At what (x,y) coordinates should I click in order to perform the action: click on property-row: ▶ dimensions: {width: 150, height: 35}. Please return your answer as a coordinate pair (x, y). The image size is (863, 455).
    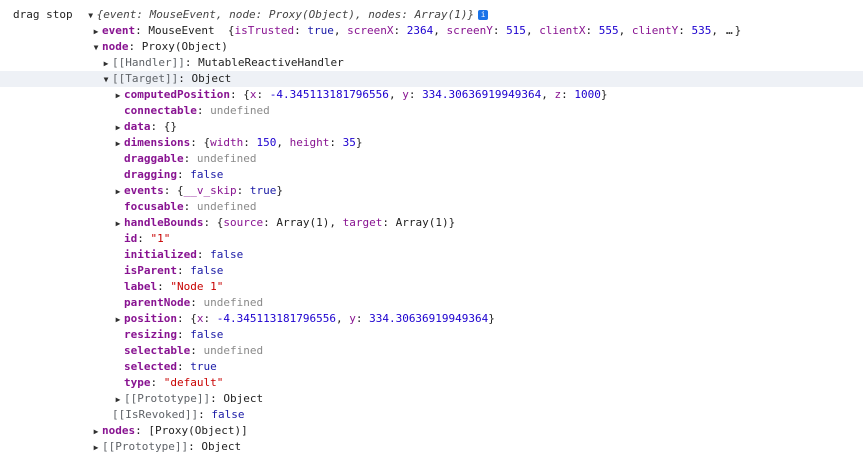
    Looking at the image, I should click on (431, 143).